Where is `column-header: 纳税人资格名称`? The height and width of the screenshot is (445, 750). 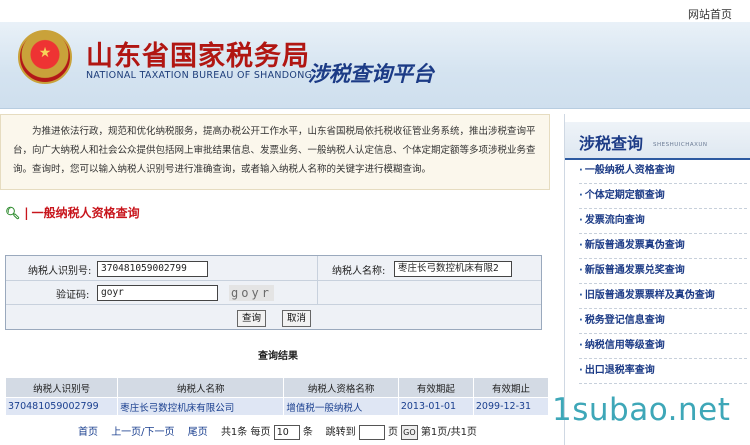 column-header: 纳税人资格名称 is located at coordinates (341, 387).